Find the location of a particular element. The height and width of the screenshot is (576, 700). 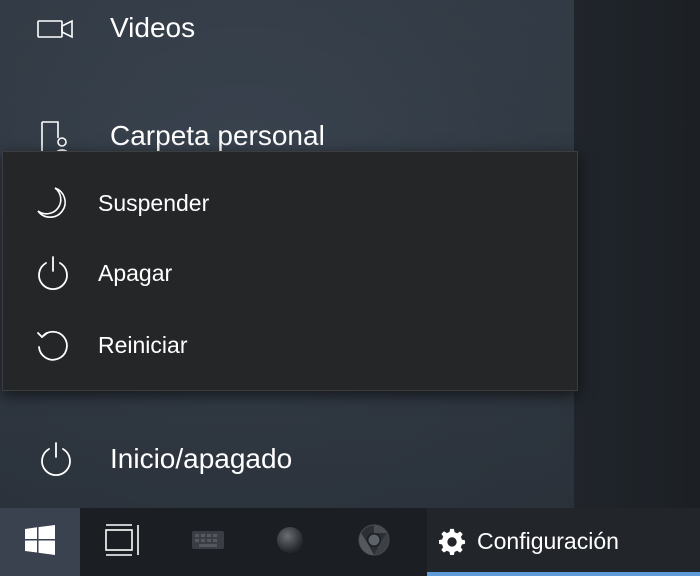

gear-icon is located at coordinates (453, 544).